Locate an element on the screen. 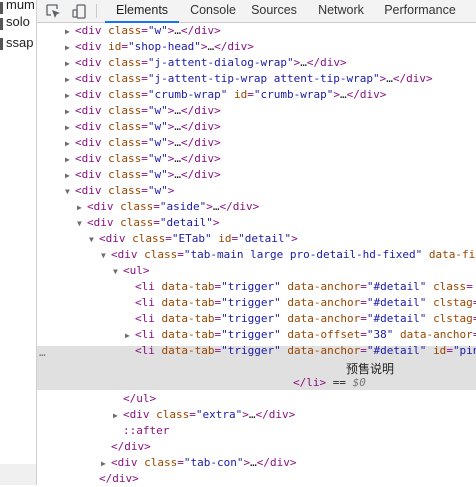  device-toolbar-icon is located at coordinates (79, 11).